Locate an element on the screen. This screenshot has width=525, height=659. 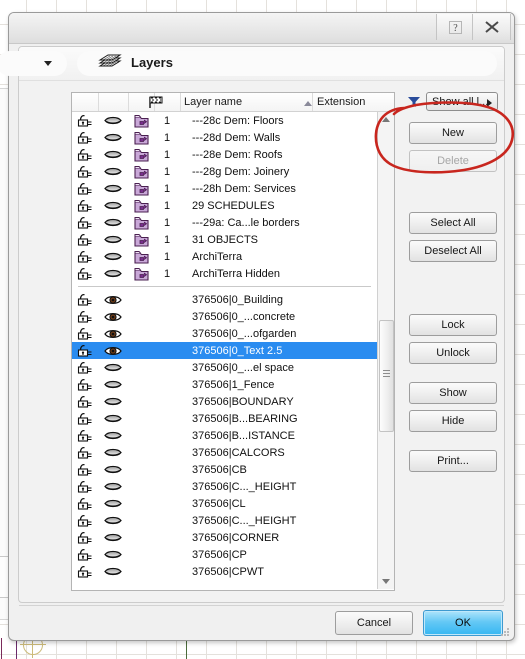
layer-name-cell: ArchiTerra is located at coordinates (278, 257).